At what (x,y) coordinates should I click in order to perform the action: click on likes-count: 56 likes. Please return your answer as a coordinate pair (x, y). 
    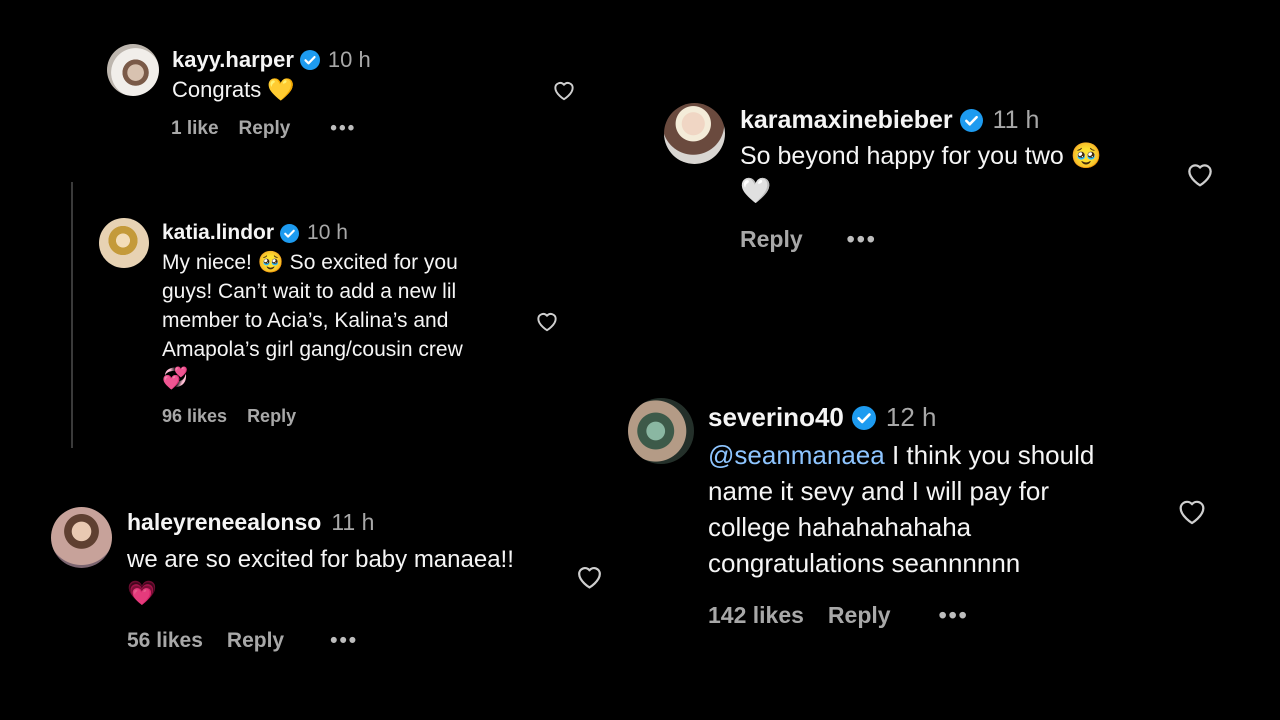
    Looking at the image, I should click on (165, 641).